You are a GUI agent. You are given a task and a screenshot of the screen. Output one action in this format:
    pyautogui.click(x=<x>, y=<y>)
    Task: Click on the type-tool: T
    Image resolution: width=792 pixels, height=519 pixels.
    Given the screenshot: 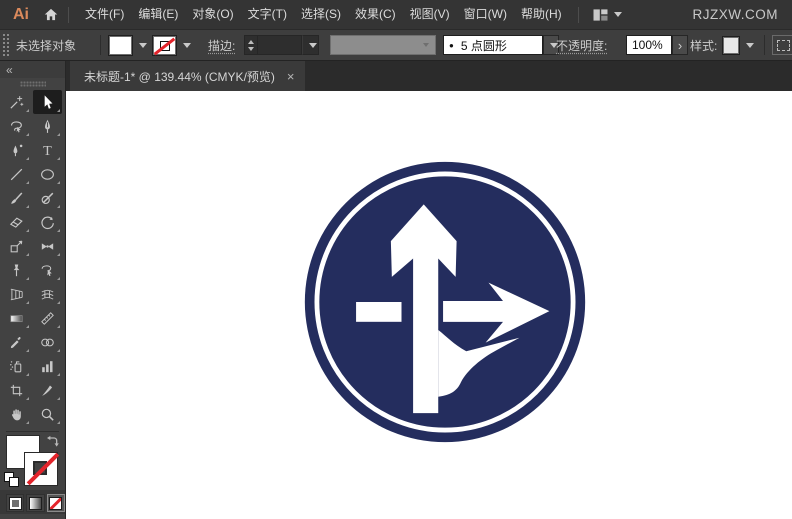 What is the action you would take?
    pyautogui.click(x=47, y=150)
    